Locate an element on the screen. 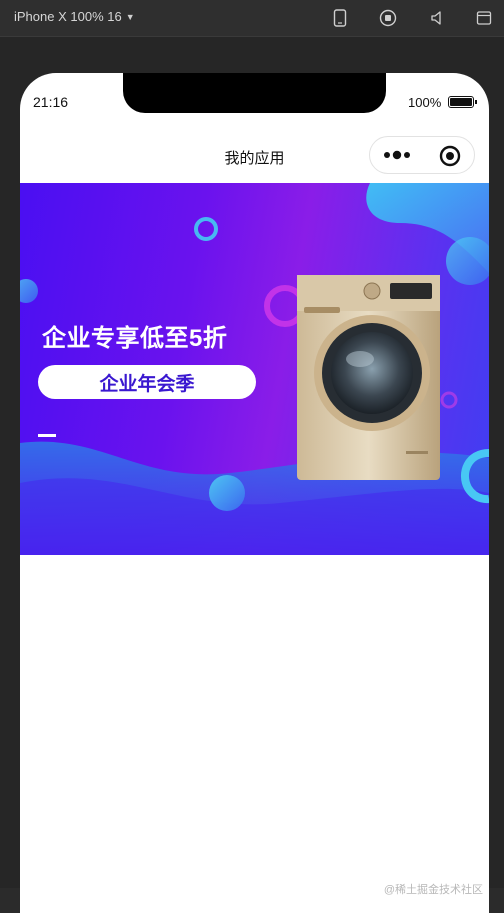 The height and width of the screenshot is (913, 504). watermark: @稀土掘金技术社区 is located at coordinates (433, 890).